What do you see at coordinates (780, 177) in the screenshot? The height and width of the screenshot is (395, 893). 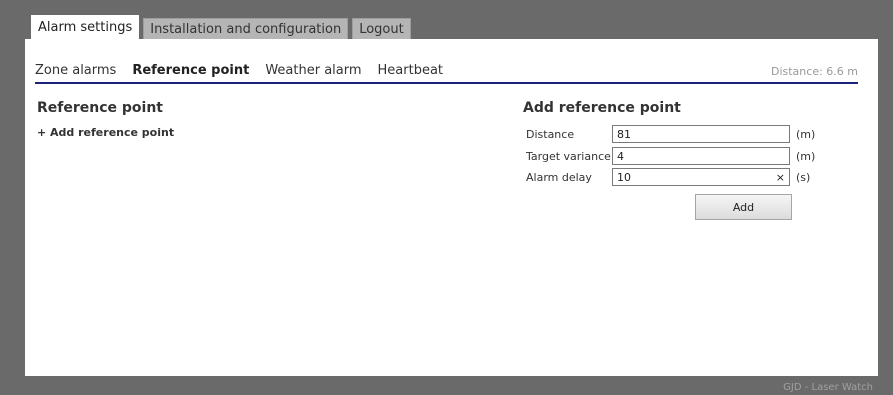 I see `clear-icon: ×` at bounding box center [780, 177].